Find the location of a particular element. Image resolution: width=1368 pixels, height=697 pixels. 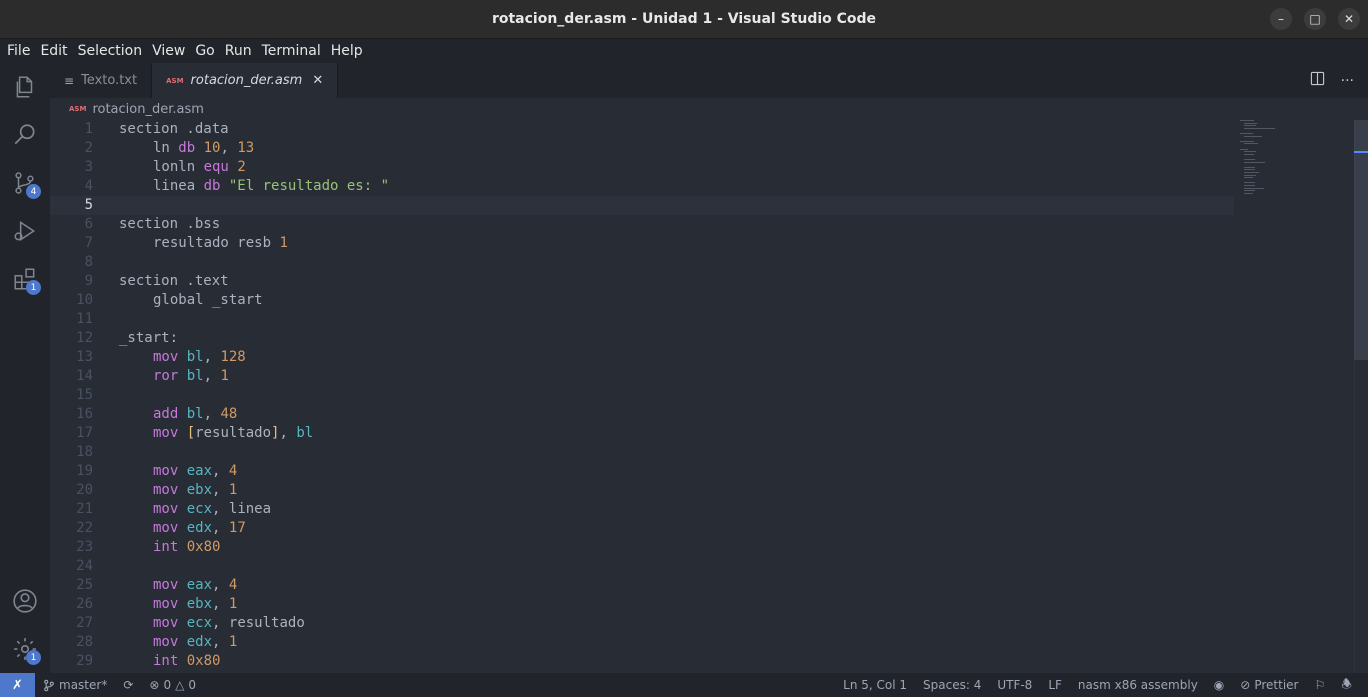

code-line: 20 mov ebx, 1 is located at coordinates (642, 490).